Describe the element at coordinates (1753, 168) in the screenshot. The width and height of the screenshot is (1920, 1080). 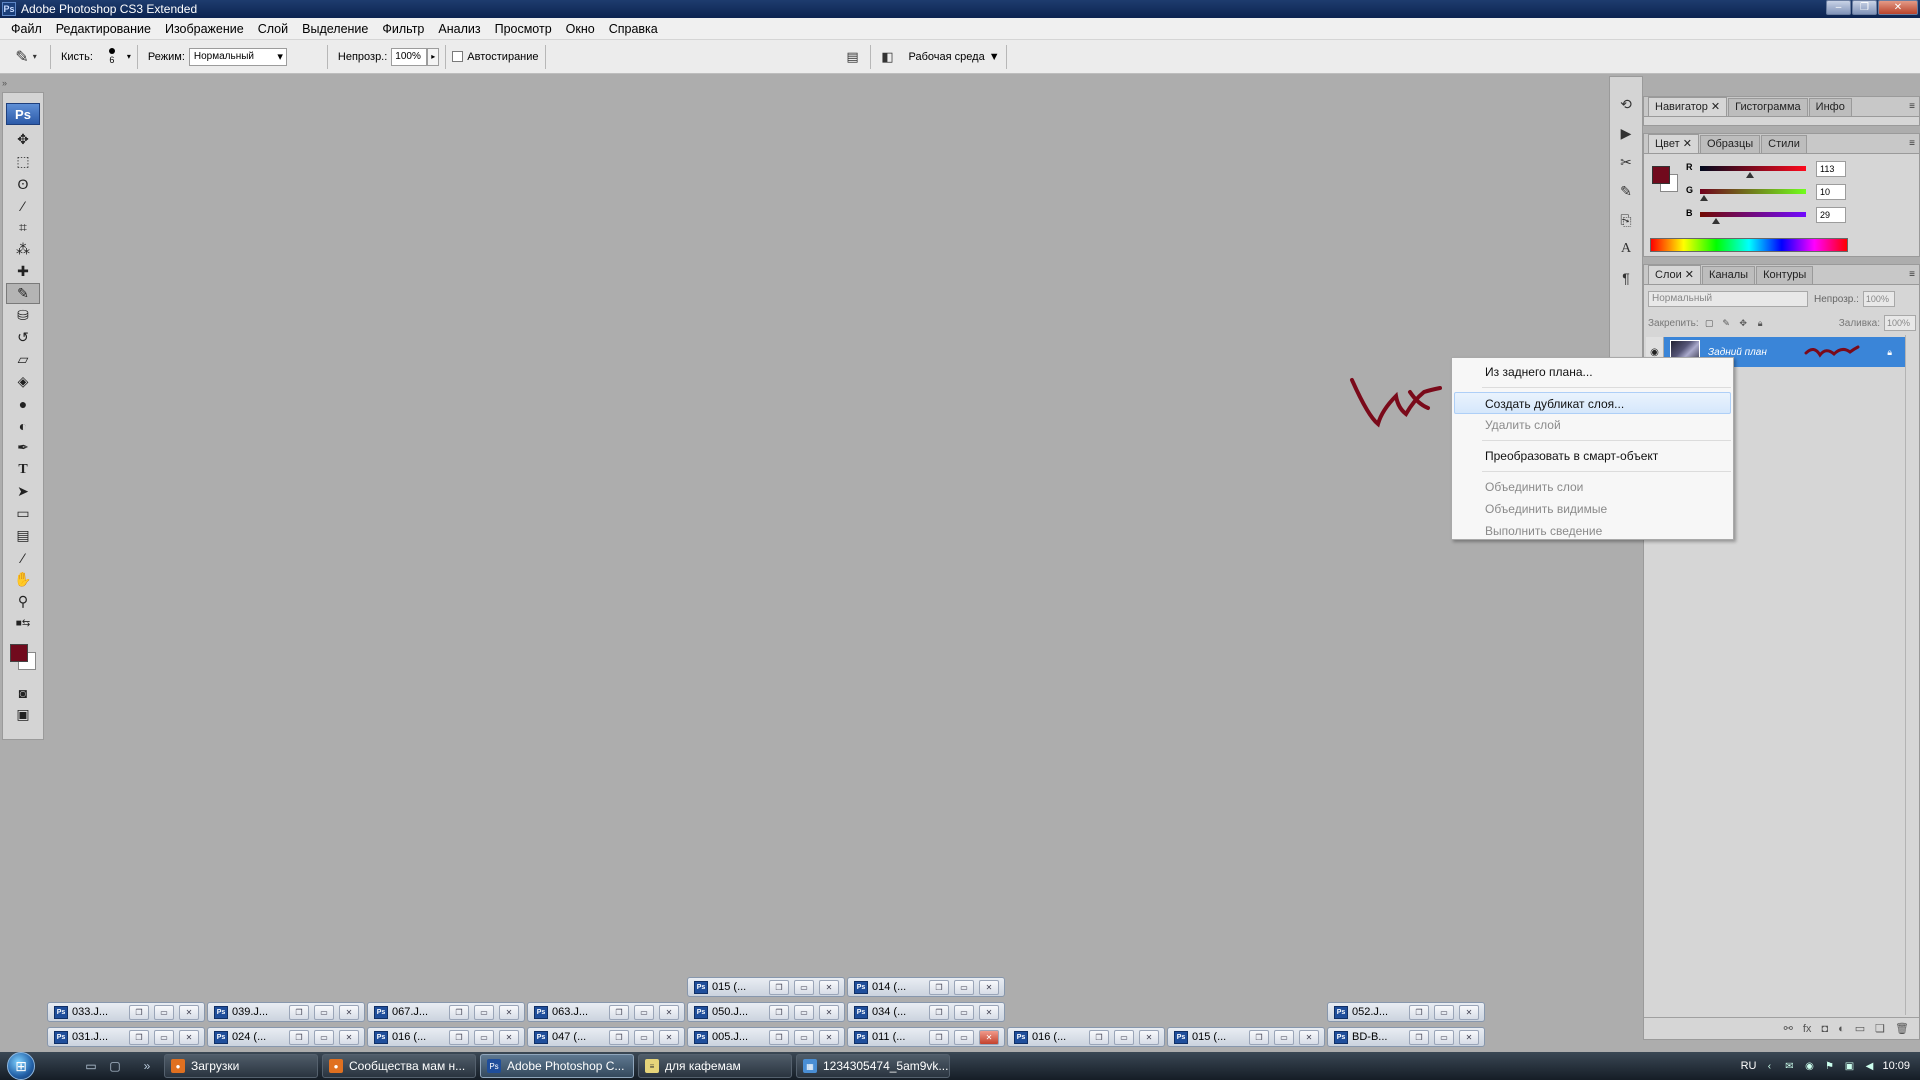
I see `red-slider` at that location.